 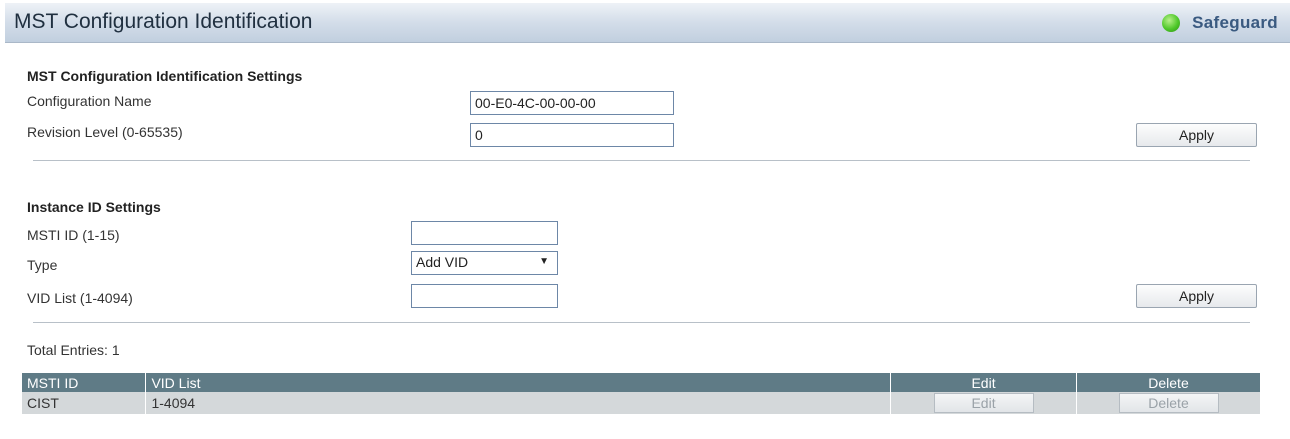 I want to click on page-title: MST Configuration Identification, so click(x=163, y=21).